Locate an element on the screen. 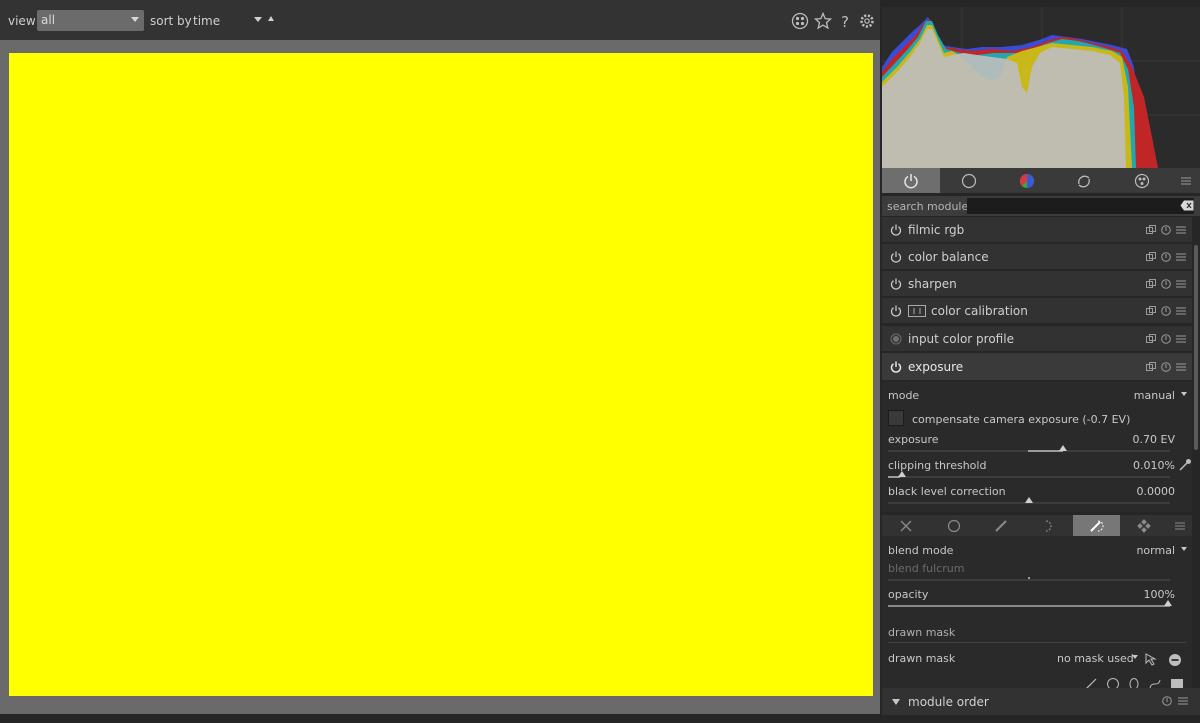 This screenshot has width=1200, height=723. circle-shape-icon is located at coordinates (1113, 682).